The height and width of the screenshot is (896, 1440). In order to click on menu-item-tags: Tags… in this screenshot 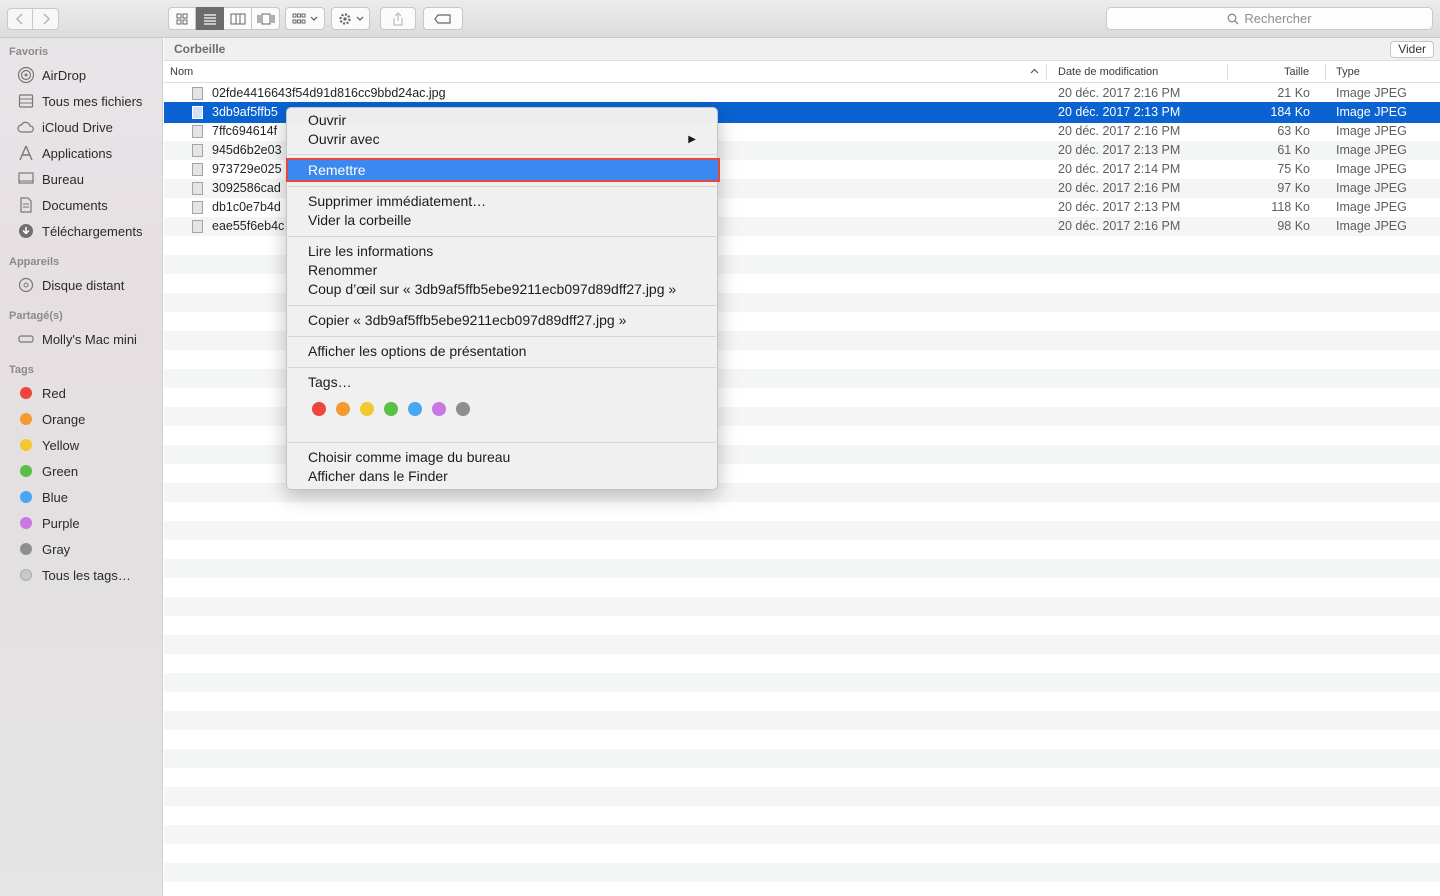, I will do `click(330, 382)`.